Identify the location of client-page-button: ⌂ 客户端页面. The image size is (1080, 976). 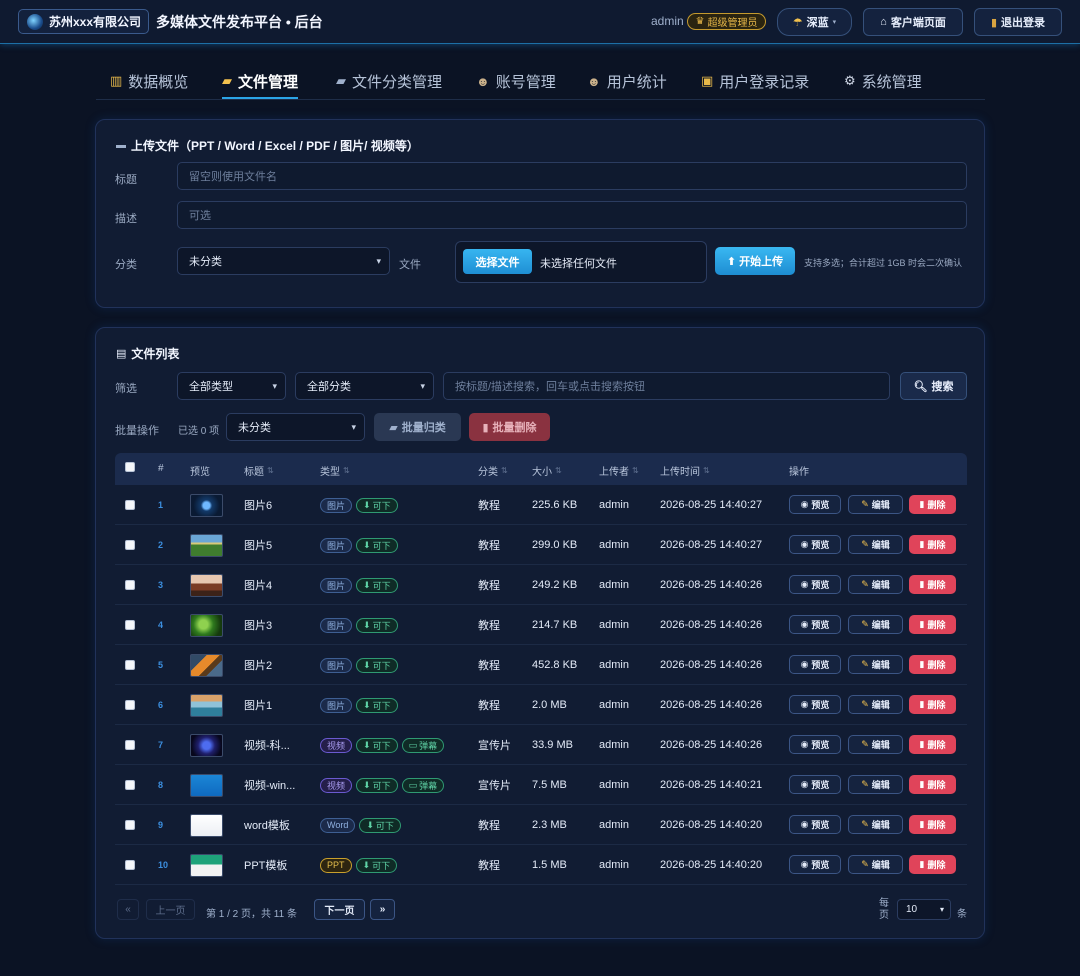
(913, 22).